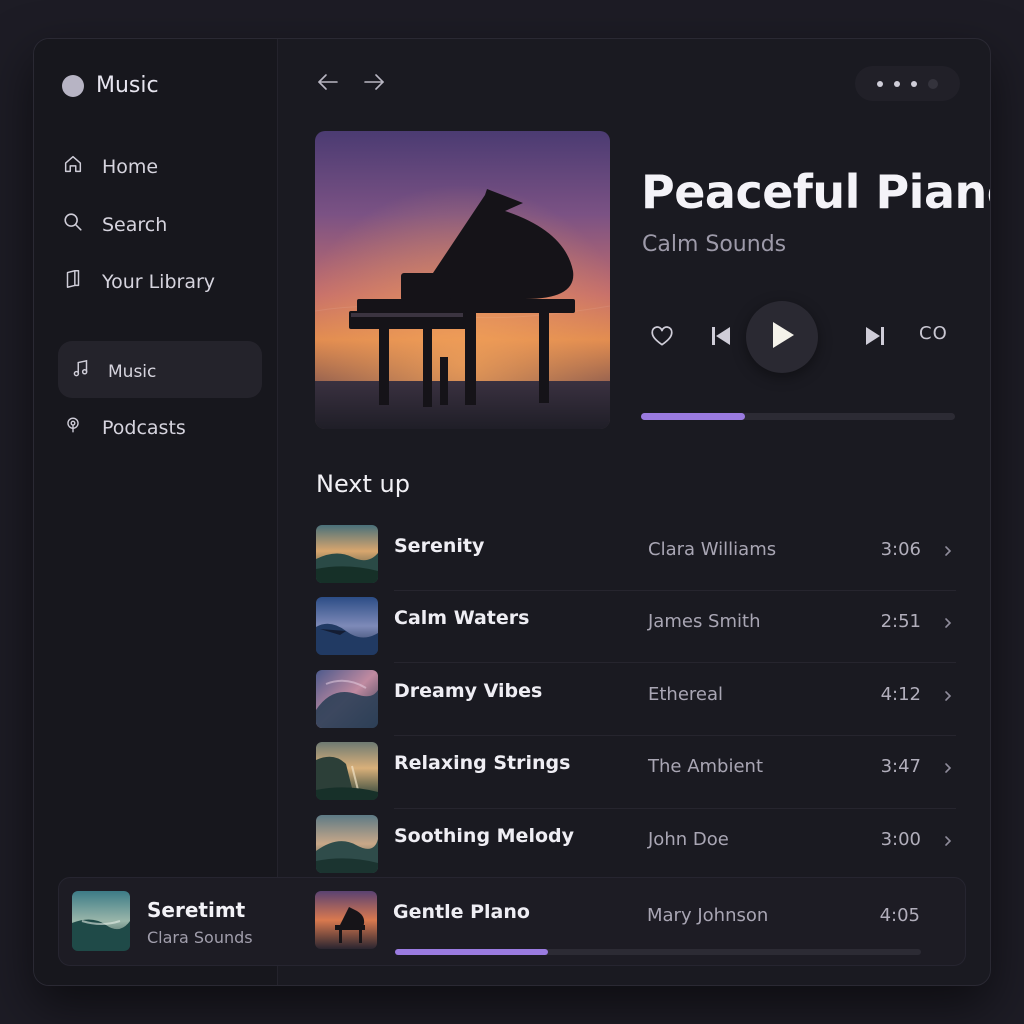  I want to click on track-artist: Clara Williams, so click(712, 549).